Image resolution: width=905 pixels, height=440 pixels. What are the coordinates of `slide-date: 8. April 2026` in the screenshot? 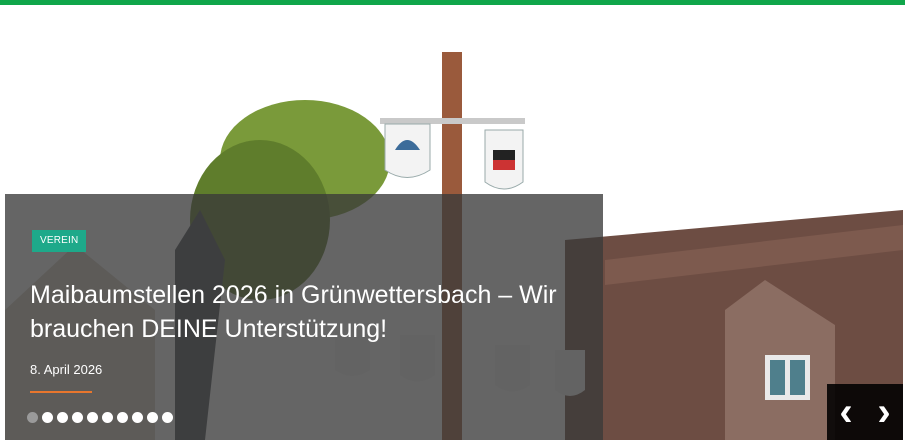 It's located at (66, 369).